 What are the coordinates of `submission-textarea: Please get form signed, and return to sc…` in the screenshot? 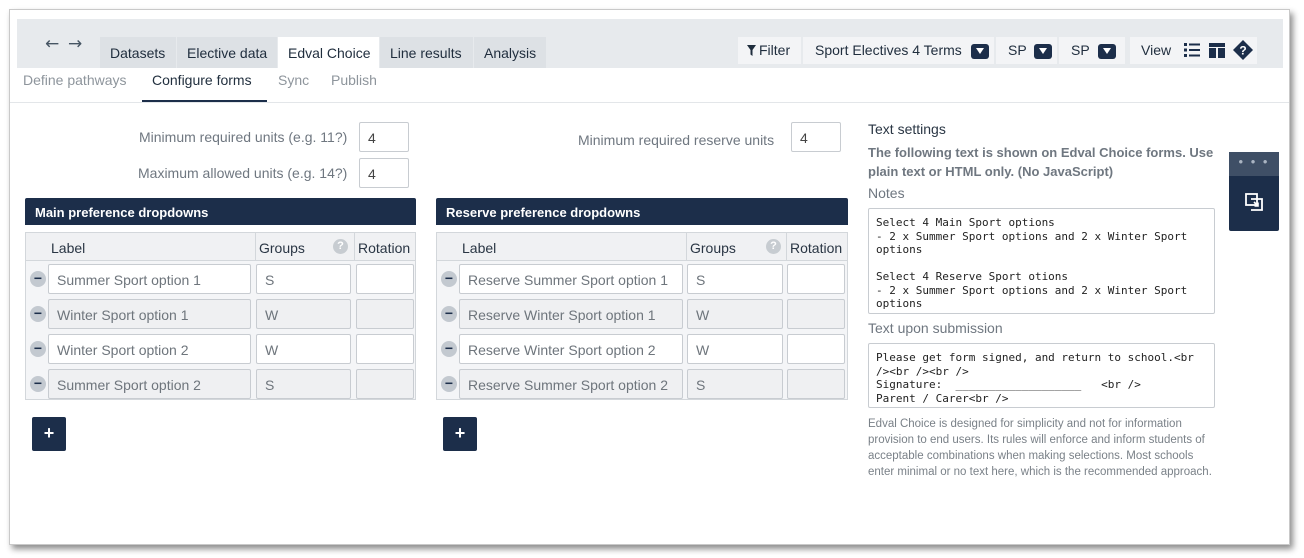 It's located at (1041, 375).